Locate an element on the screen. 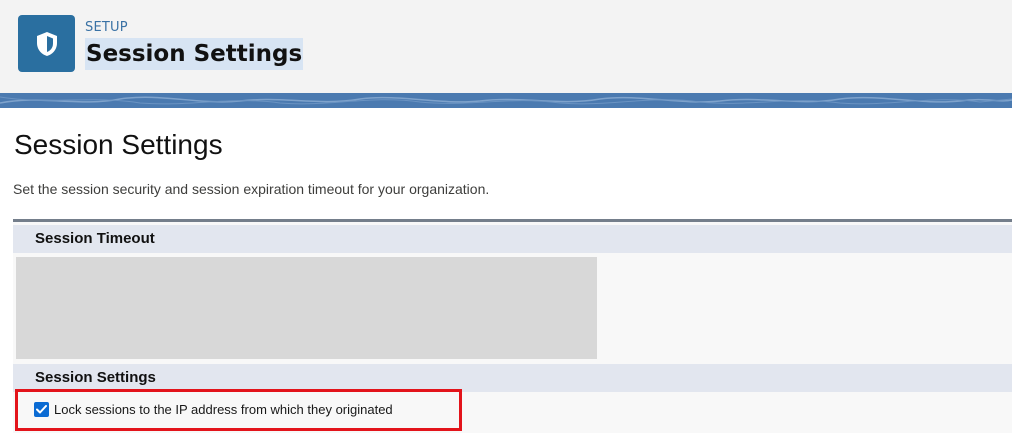  section-header-label: Session Settings is located at coordinates (95, 377).